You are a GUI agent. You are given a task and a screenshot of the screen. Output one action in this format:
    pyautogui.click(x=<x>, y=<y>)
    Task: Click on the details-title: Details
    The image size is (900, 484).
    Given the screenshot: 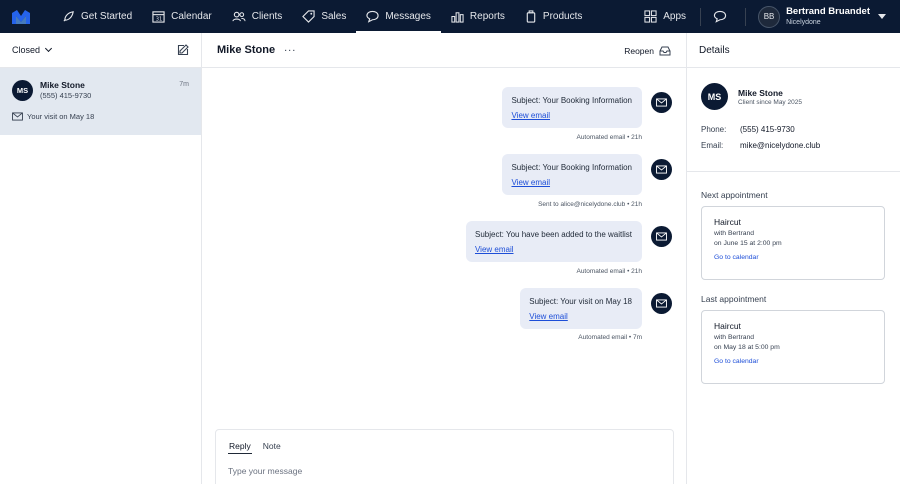 What is the action you would take?
    pyautogui.click(x=793, y=50)
    